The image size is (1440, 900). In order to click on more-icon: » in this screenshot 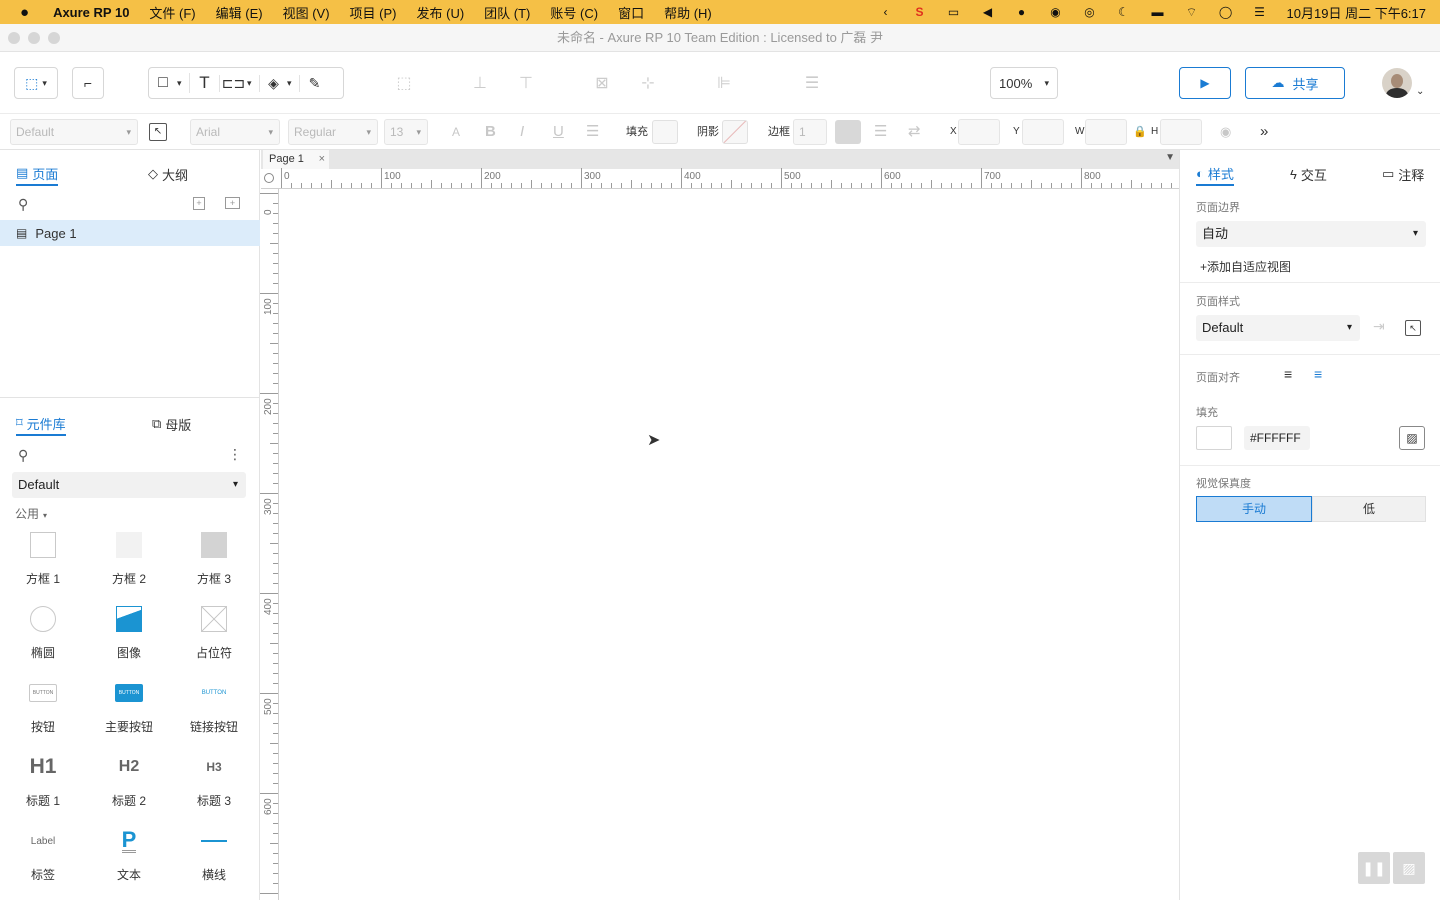, I will do `click(1264, 132)`.